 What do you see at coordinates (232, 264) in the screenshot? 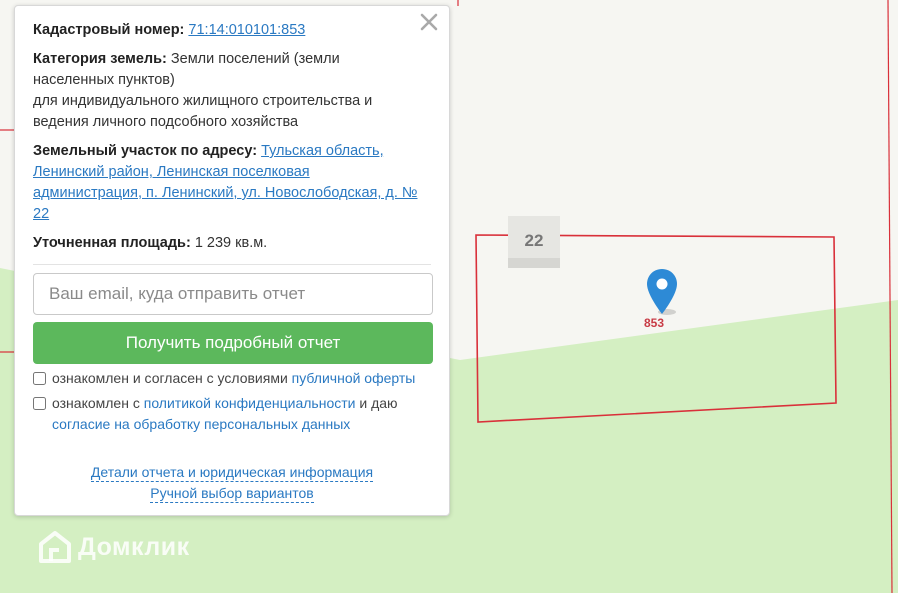
I see `divider` at bounding box center [232, 264].